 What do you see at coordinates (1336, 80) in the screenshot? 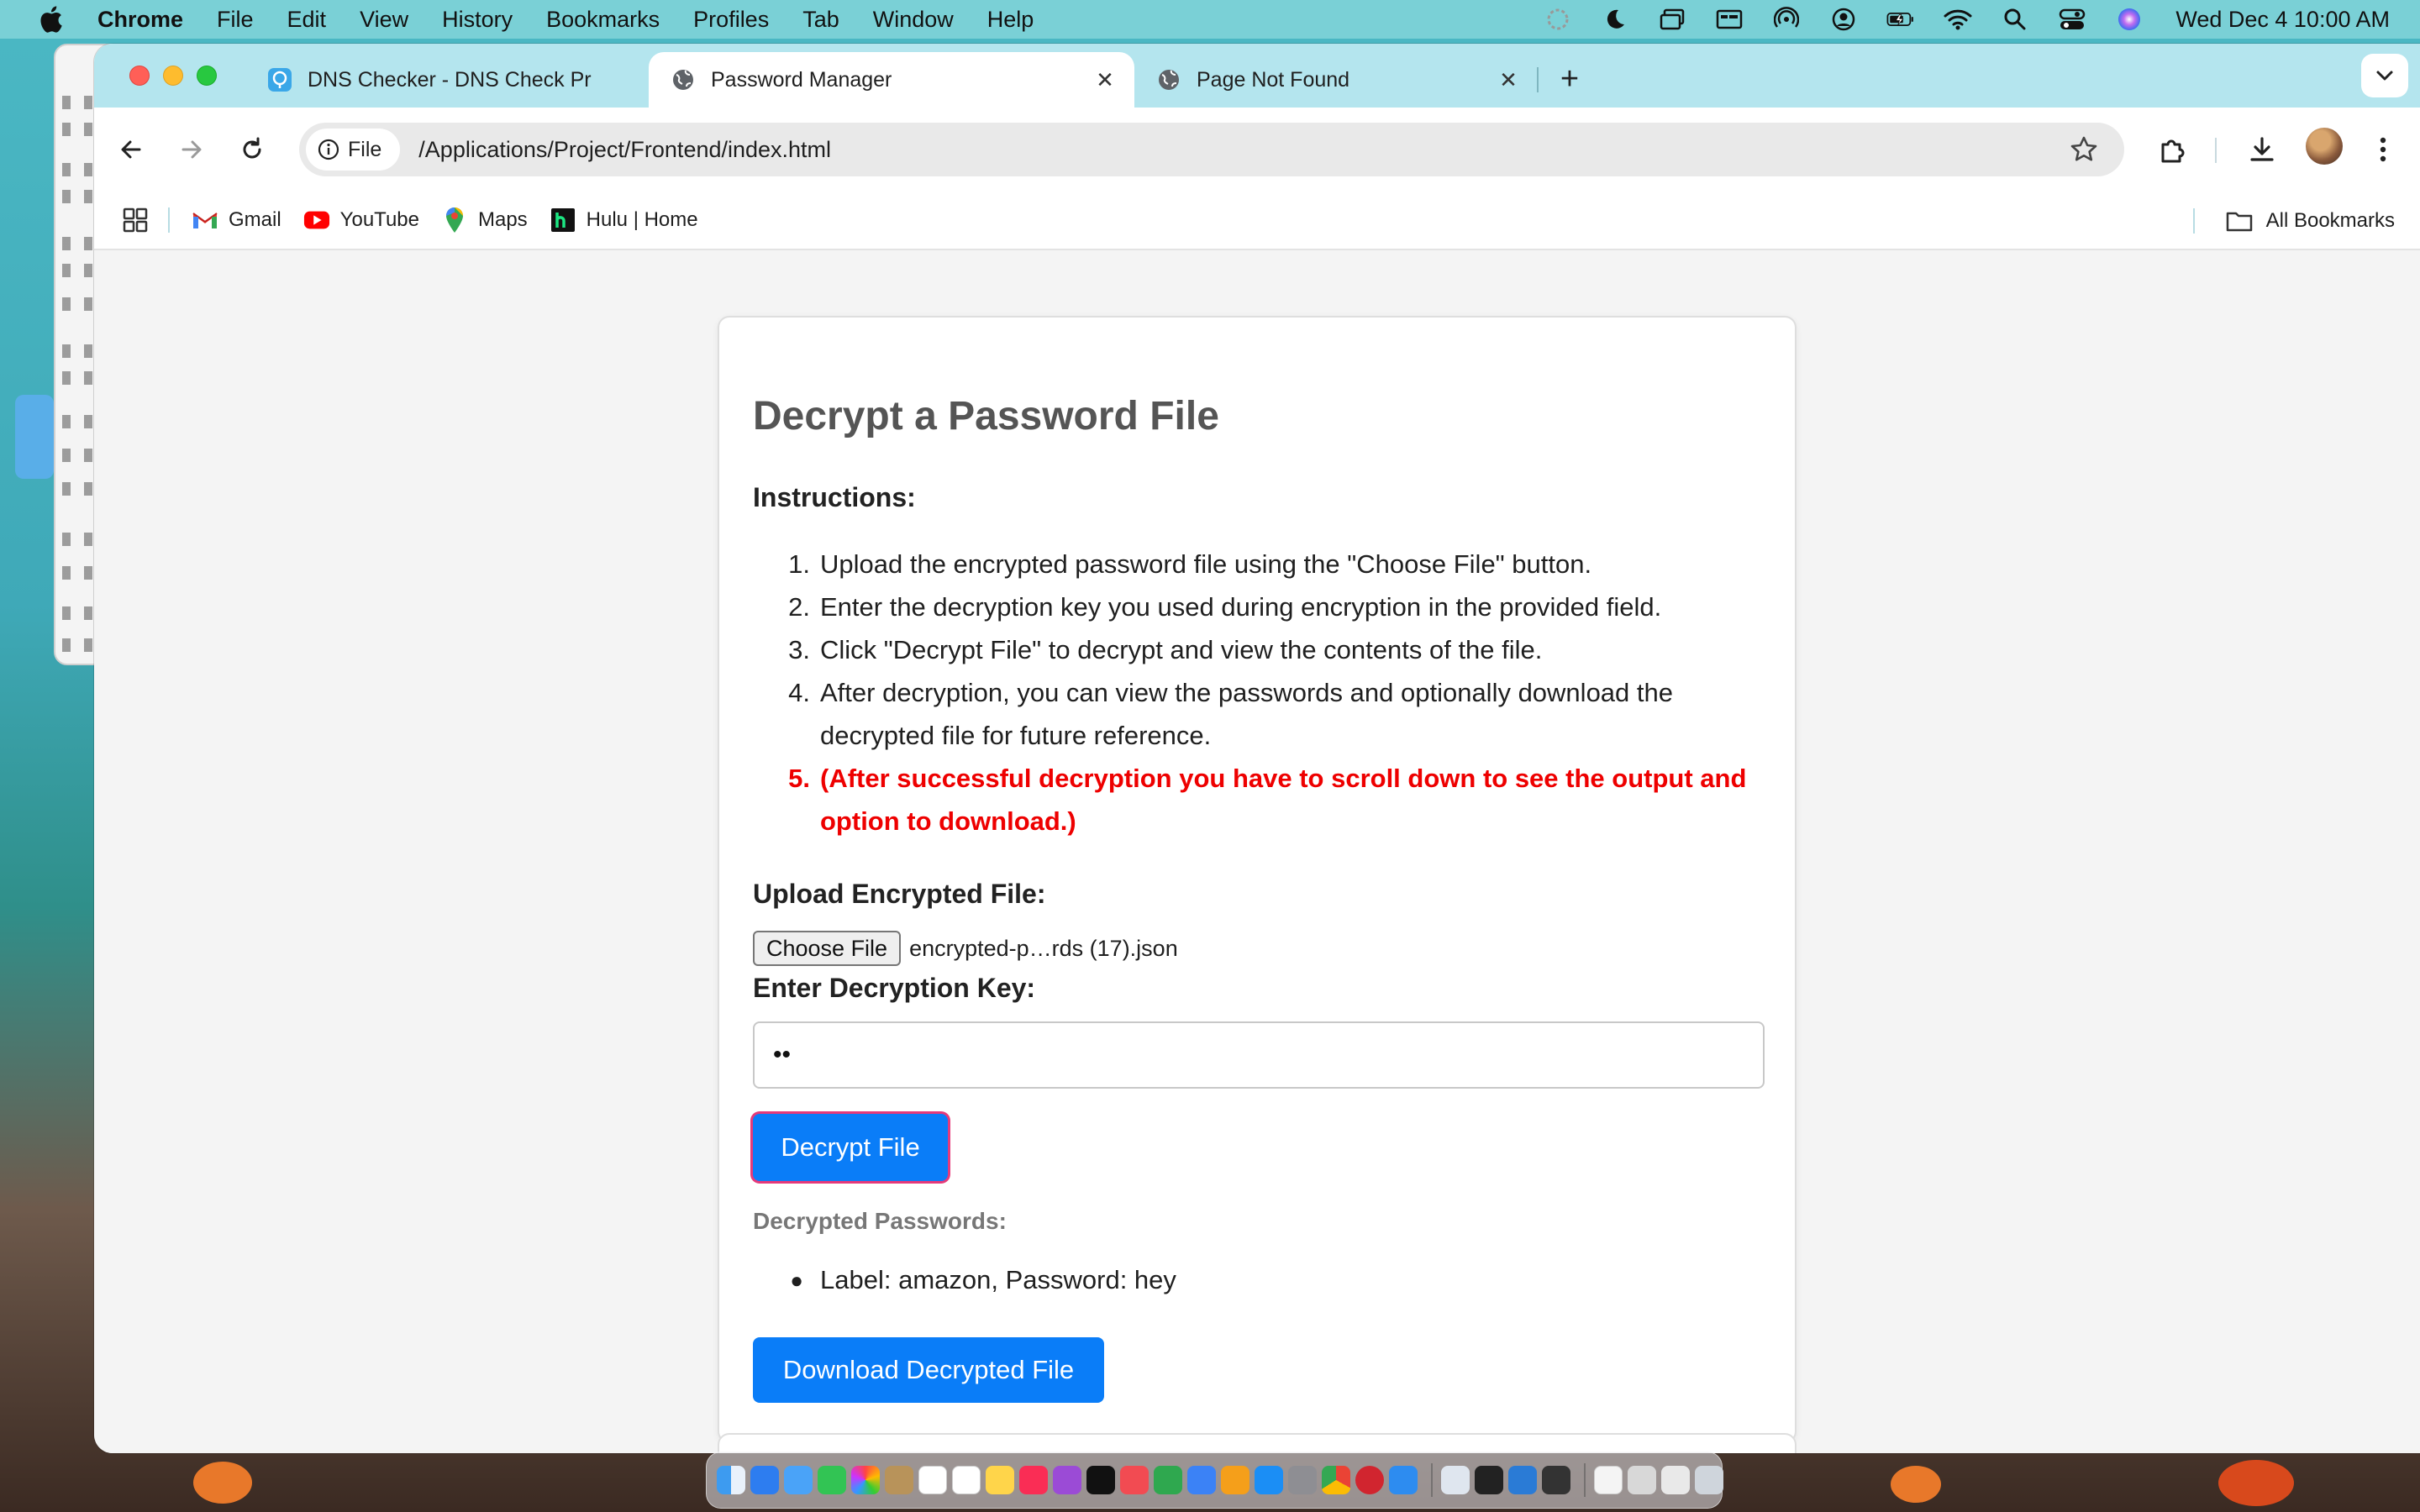
I see `tab-page-not-found: Page Not Found ✕` at bounding box center [1336, 80].